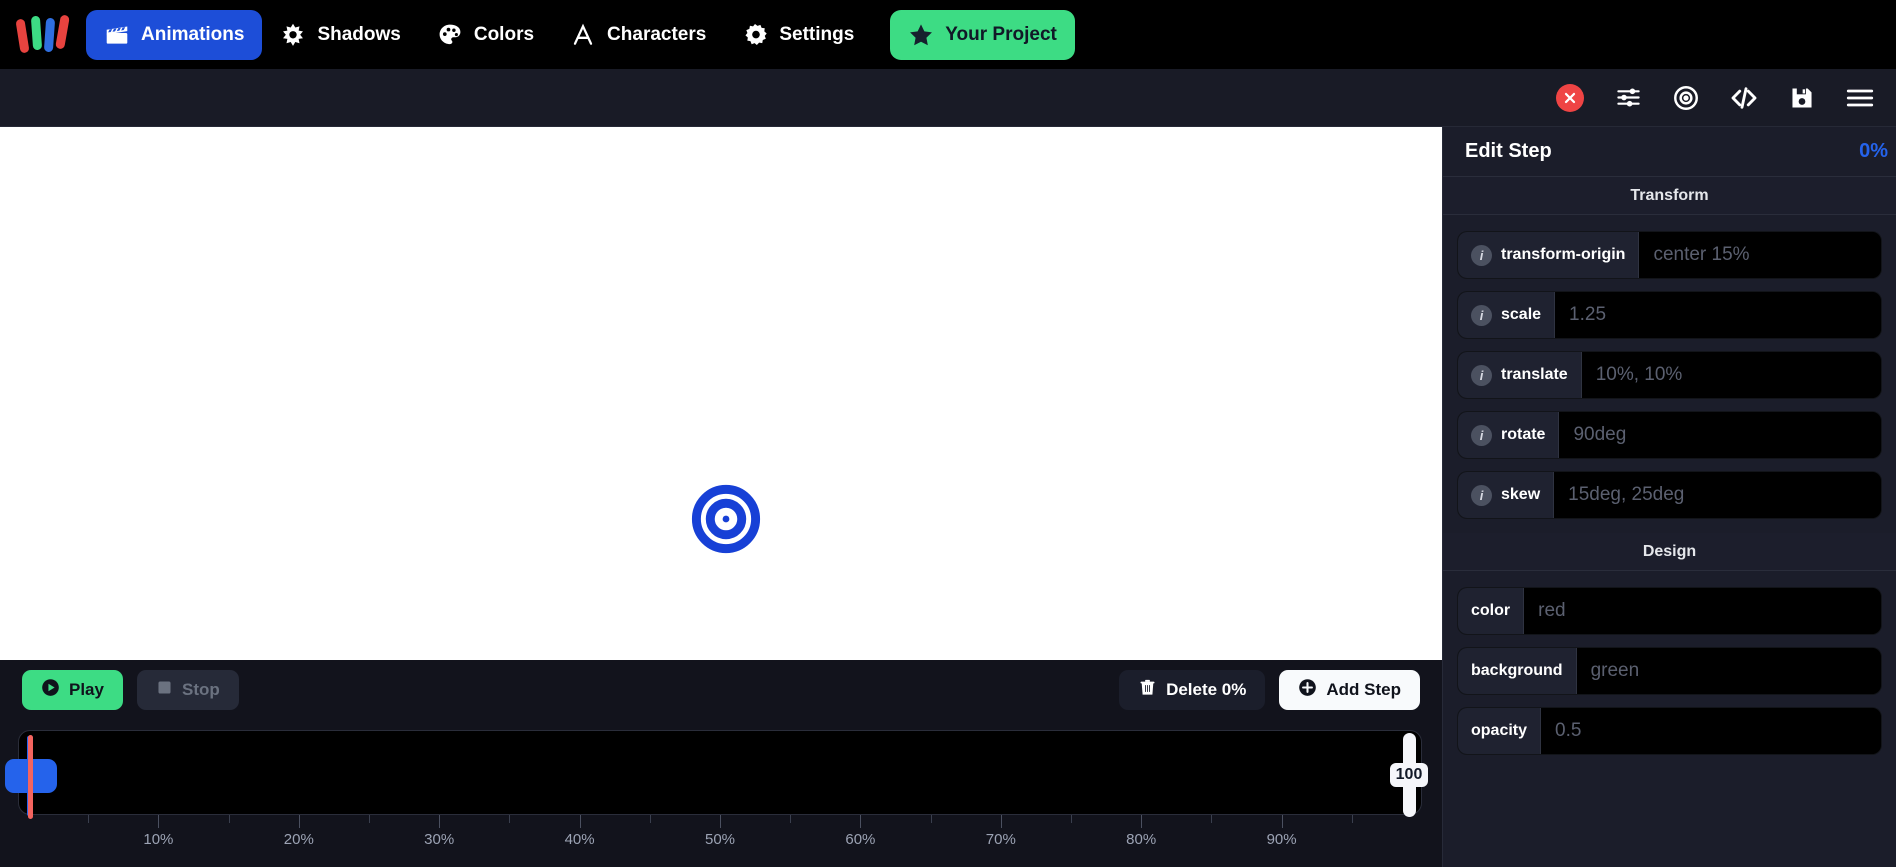 The width and height of the screenshot is (1896, 867). I want to click on field-label-text: translate, so click(1534, 374).